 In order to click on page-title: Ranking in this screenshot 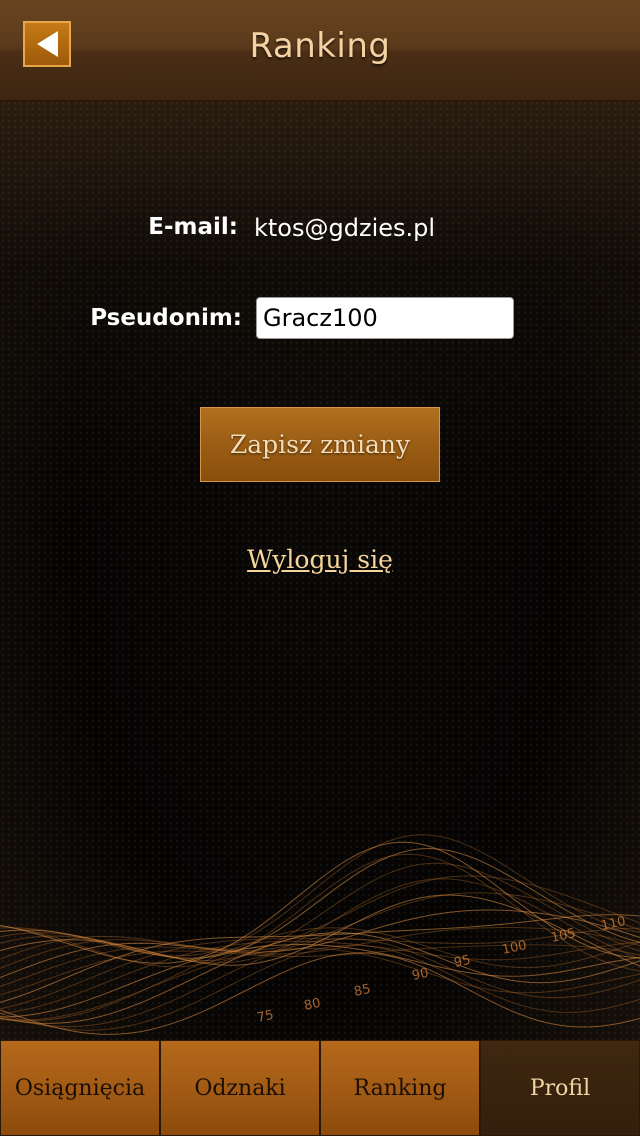, I will do `click(320, 46)`.